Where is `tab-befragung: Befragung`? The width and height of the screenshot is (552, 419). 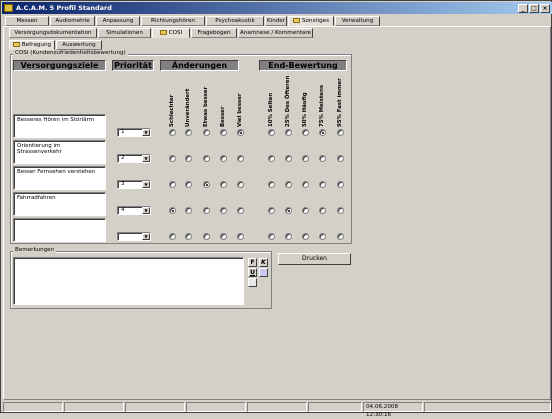 tab-befragung: Befragung is located at coordinates (32, 45).